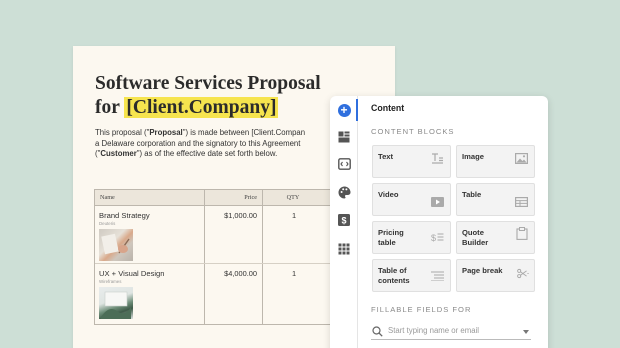  Describe the element at coordinates (482, 270) in the screenshot. I see `block-label: Page break` at that location.